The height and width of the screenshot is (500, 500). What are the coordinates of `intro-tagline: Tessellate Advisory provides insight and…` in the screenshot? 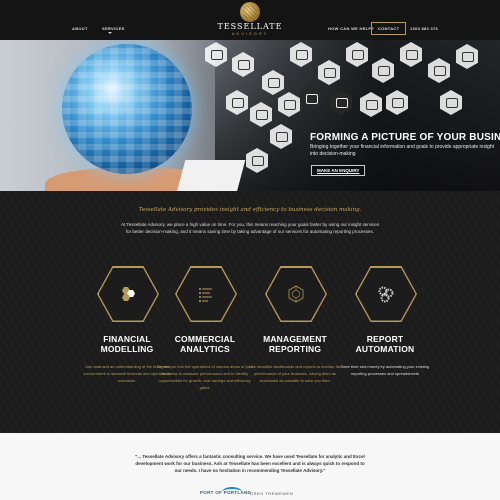 It's located at (250, 210).